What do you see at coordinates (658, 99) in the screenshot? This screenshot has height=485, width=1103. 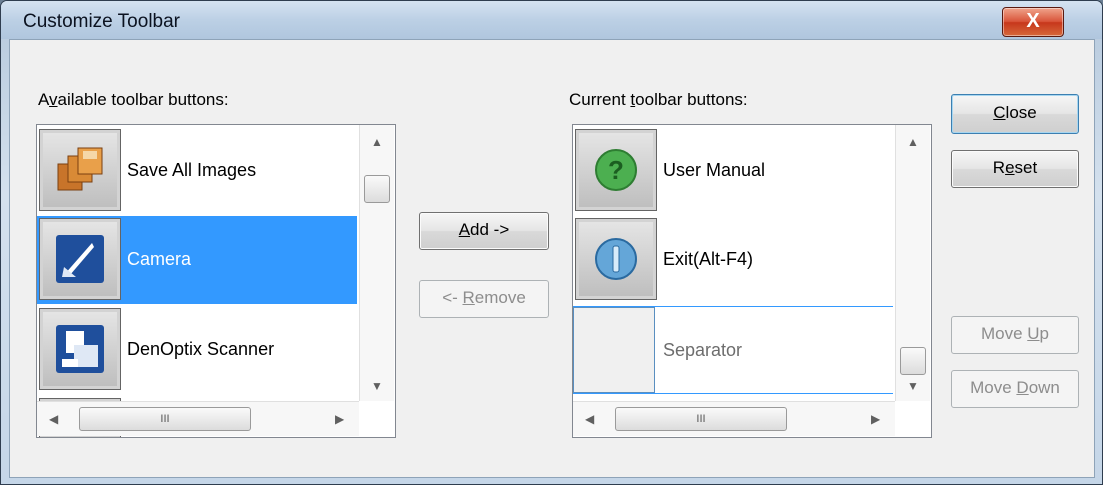 I see `current-buttons-label: Current toolbar buttons:` at bounding box center [658, 99].